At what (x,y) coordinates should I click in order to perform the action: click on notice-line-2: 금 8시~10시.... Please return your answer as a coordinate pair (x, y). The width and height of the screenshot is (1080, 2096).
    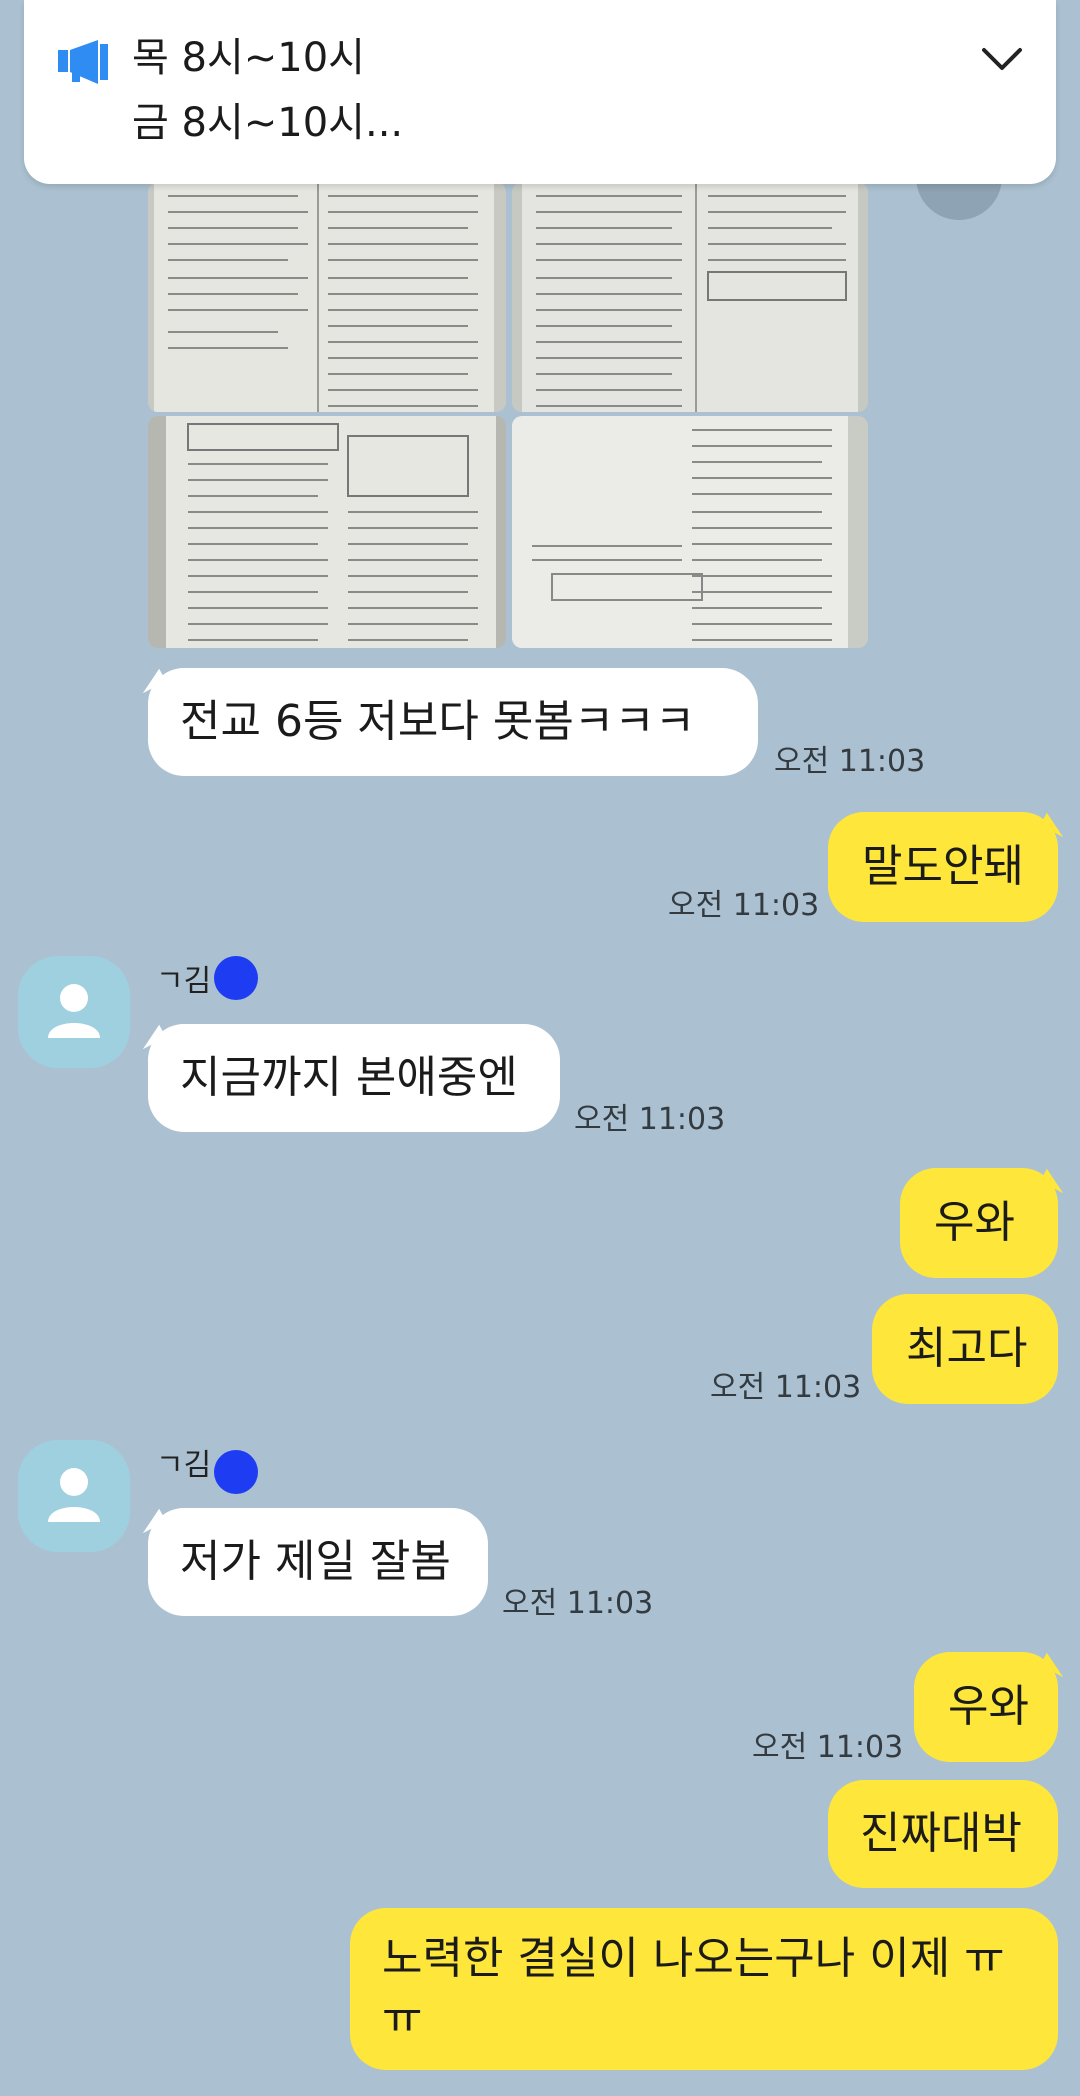
    Looking at the image, I should click on (268, 123).